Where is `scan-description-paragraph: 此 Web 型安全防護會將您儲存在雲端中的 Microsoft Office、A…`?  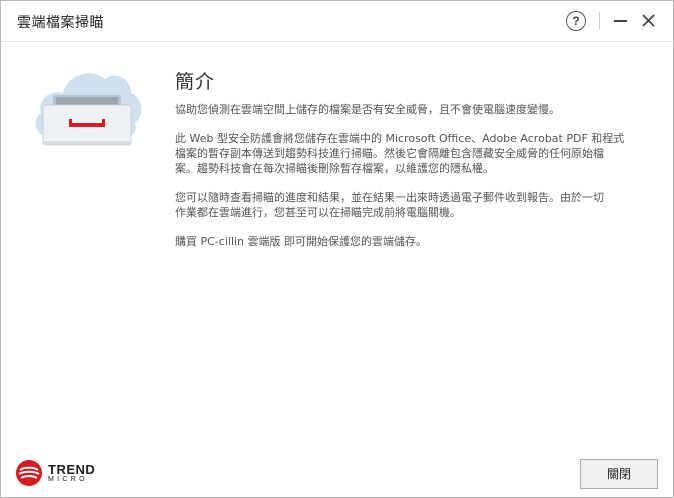 scan-description-paragraph: 此 Web 型安全防護會將您儲存在雲端中的 Microsoft Office、A… is located at coordinates (410, 153).